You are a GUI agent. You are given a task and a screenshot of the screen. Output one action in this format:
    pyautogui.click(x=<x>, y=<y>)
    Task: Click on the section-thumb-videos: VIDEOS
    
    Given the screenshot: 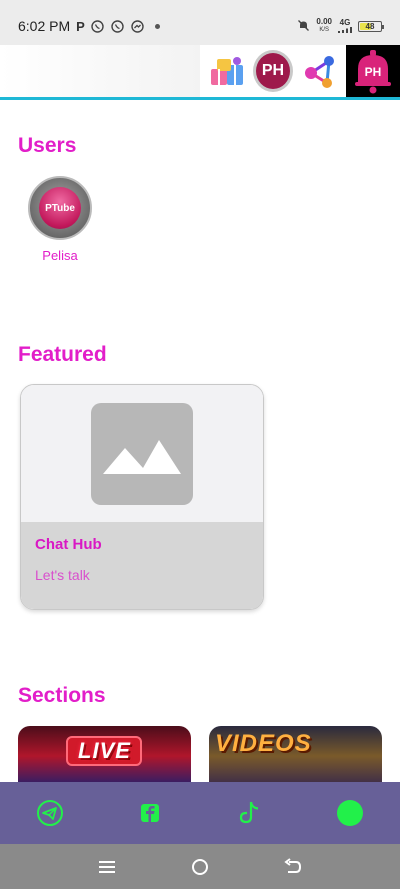 What is the action you would take?
    pyautogui.click(x=295, y=756)
    